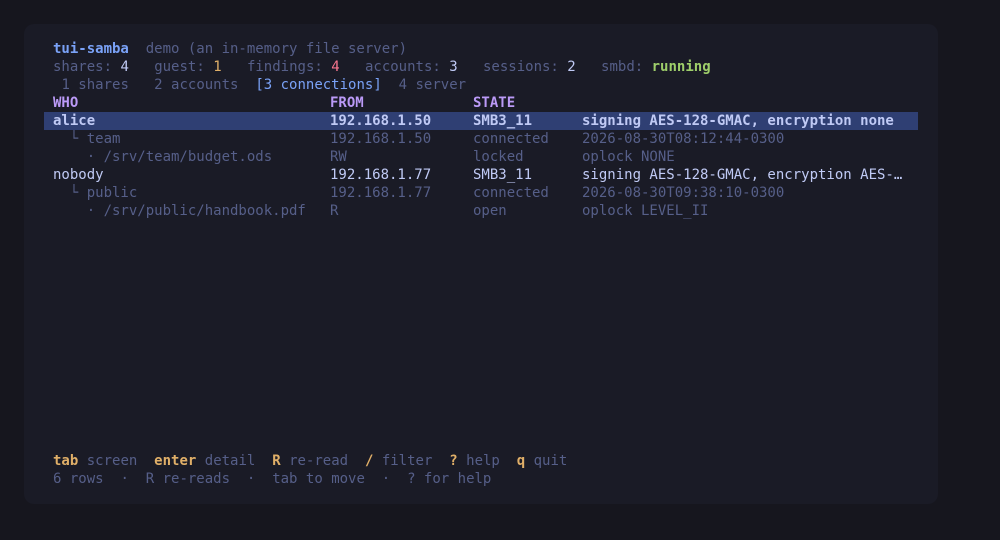 Image resolution: width=1000 pixels, height=540 pixels. I want to click on row-detail: 2026-08-30T09:38:10-0300, so click(683, 193).